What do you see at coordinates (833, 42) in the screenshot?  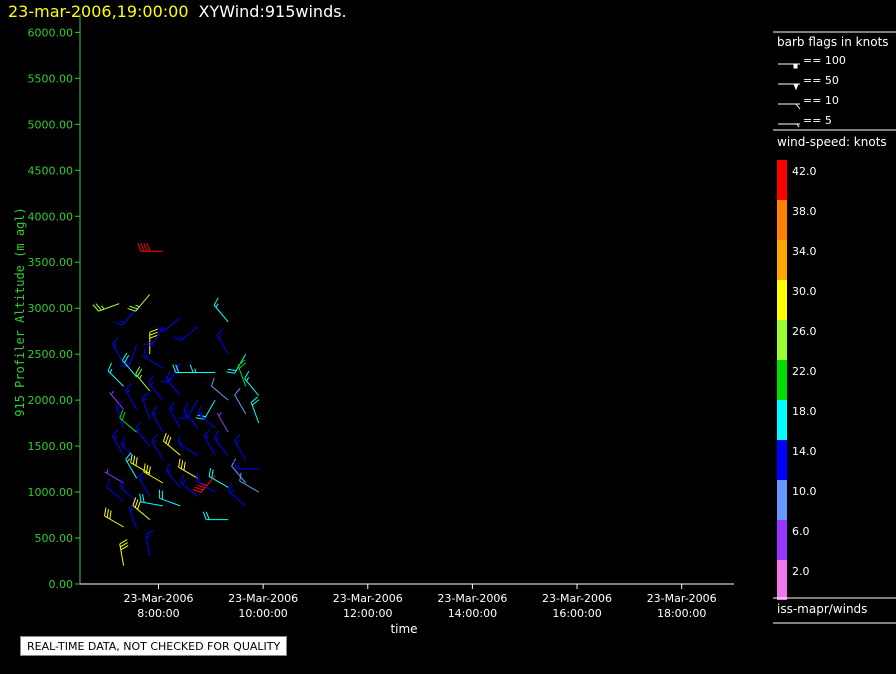 I see `barb-legend-title: barb flags in knots` at bounding box center [833, 42].